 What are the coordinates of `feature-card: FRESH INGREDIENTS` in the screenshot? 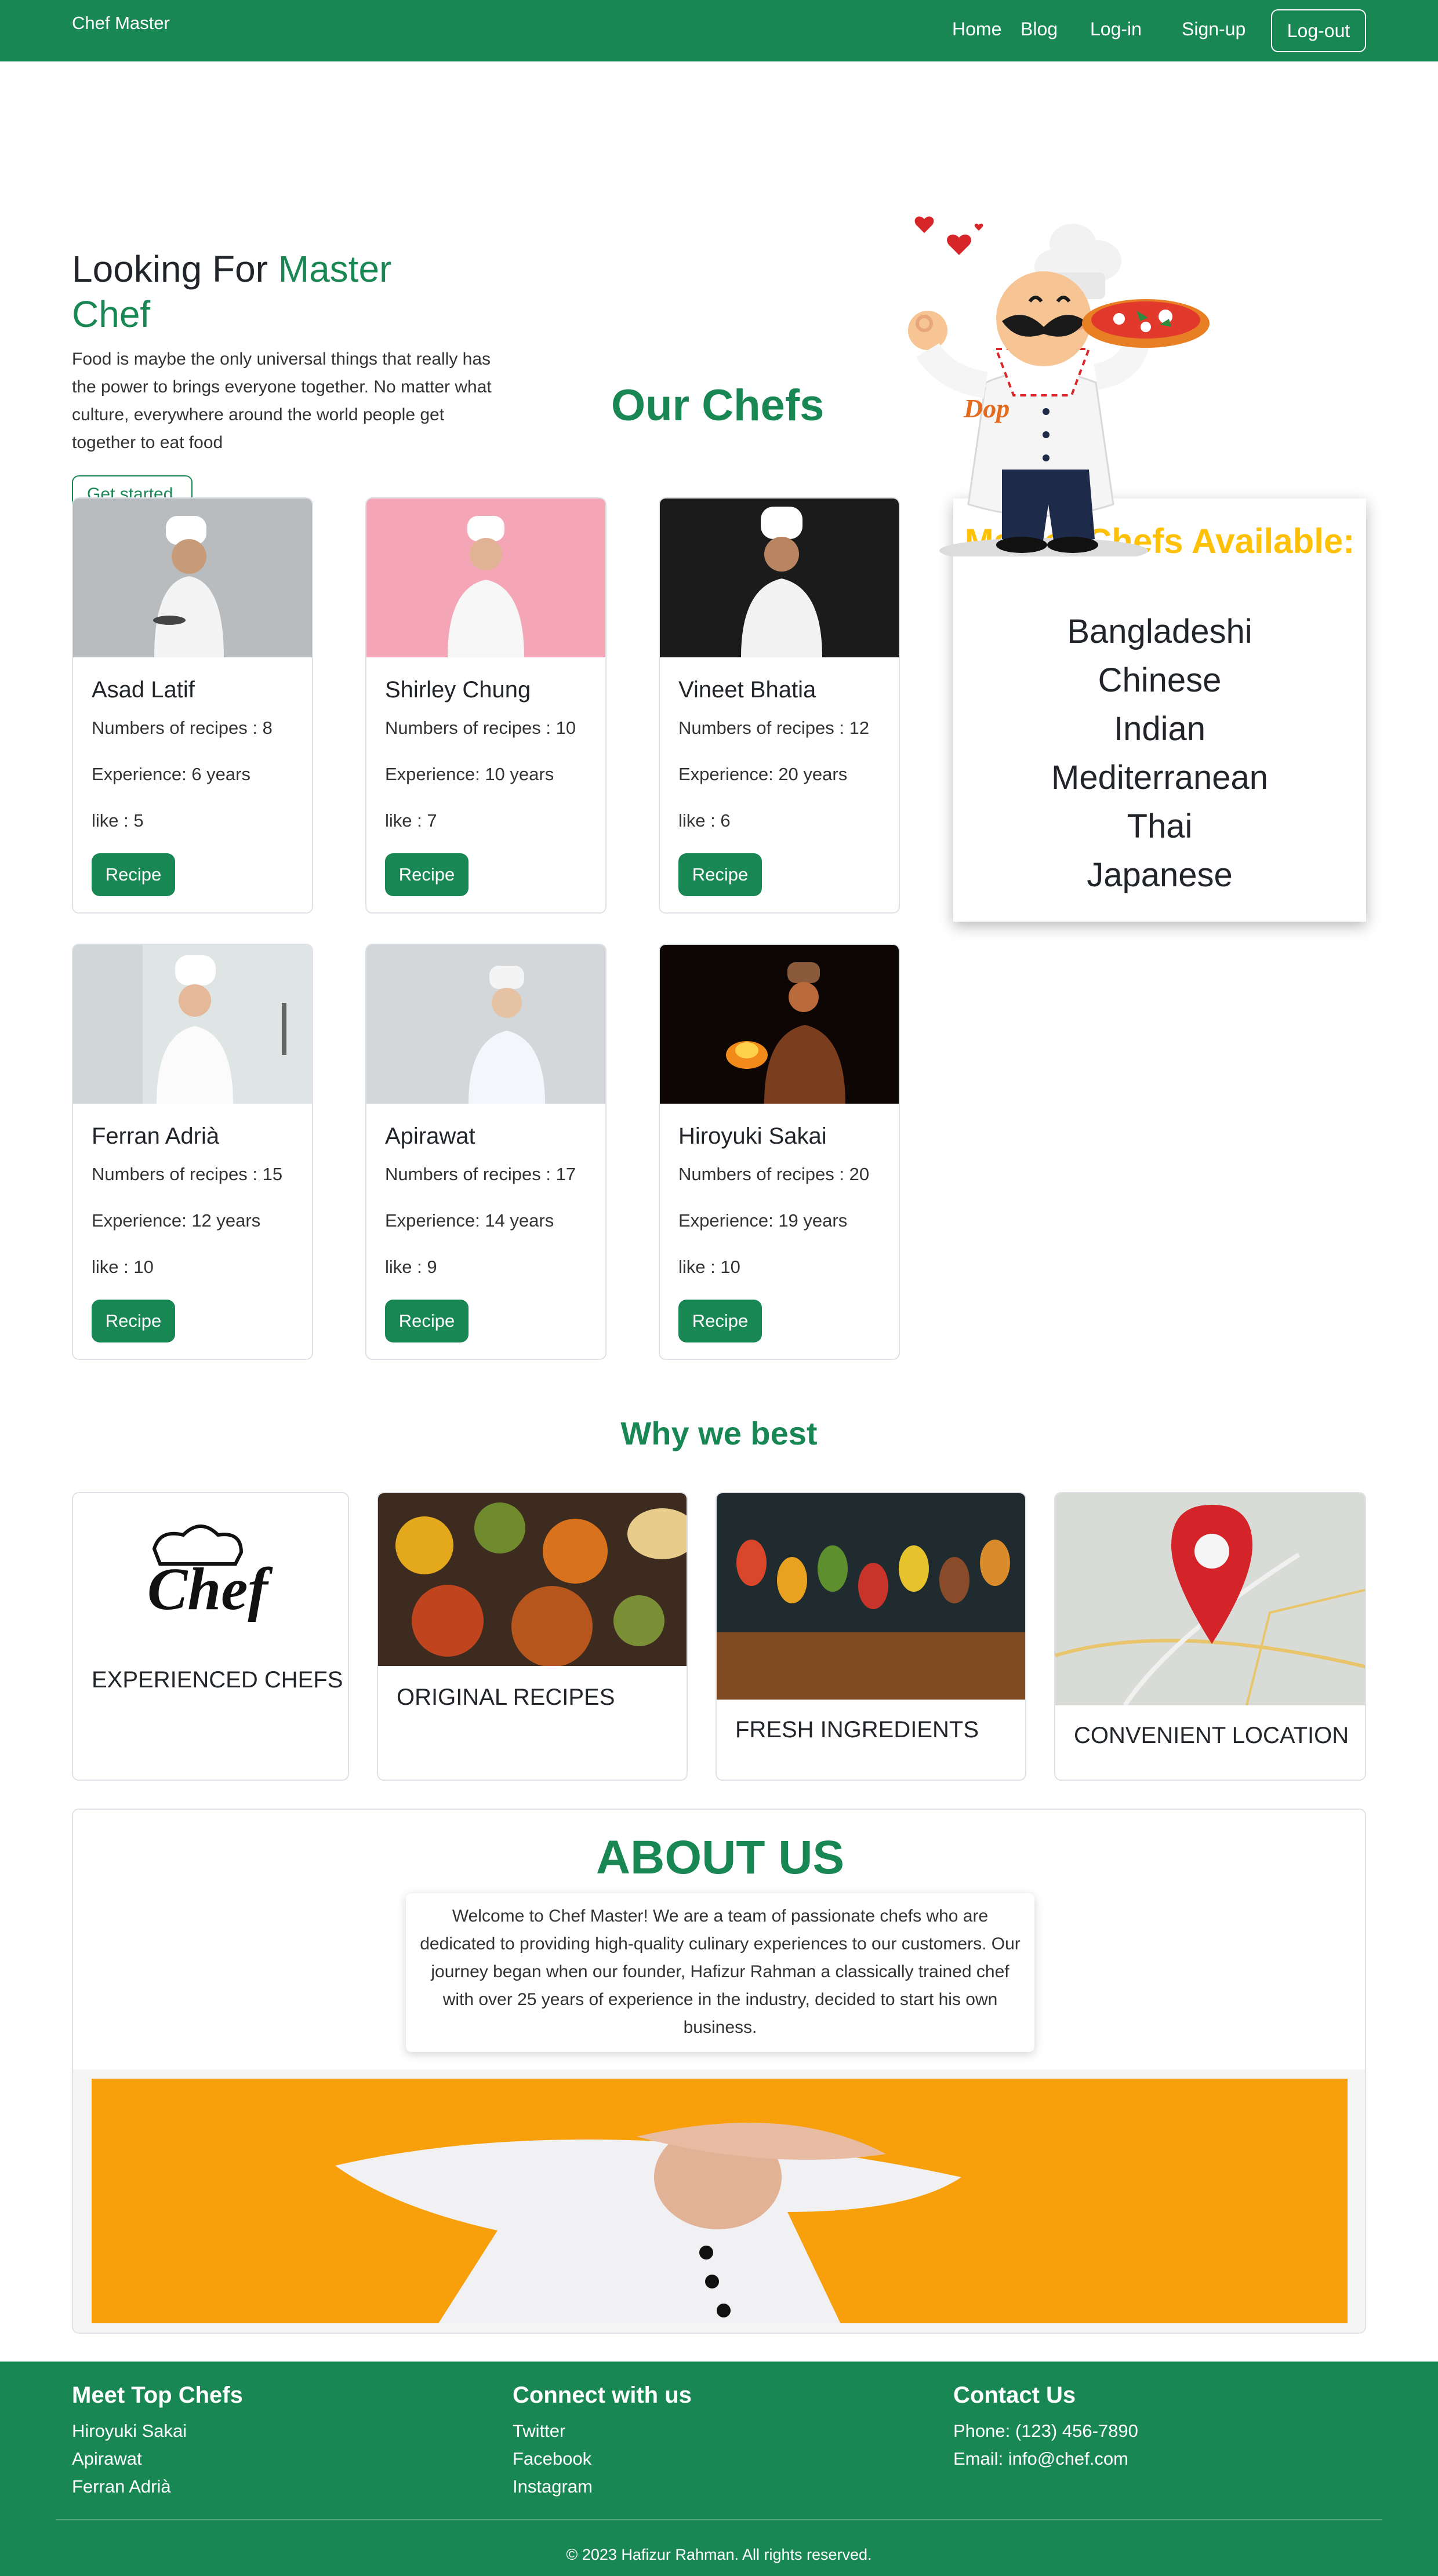 It's located at (871, 1636).